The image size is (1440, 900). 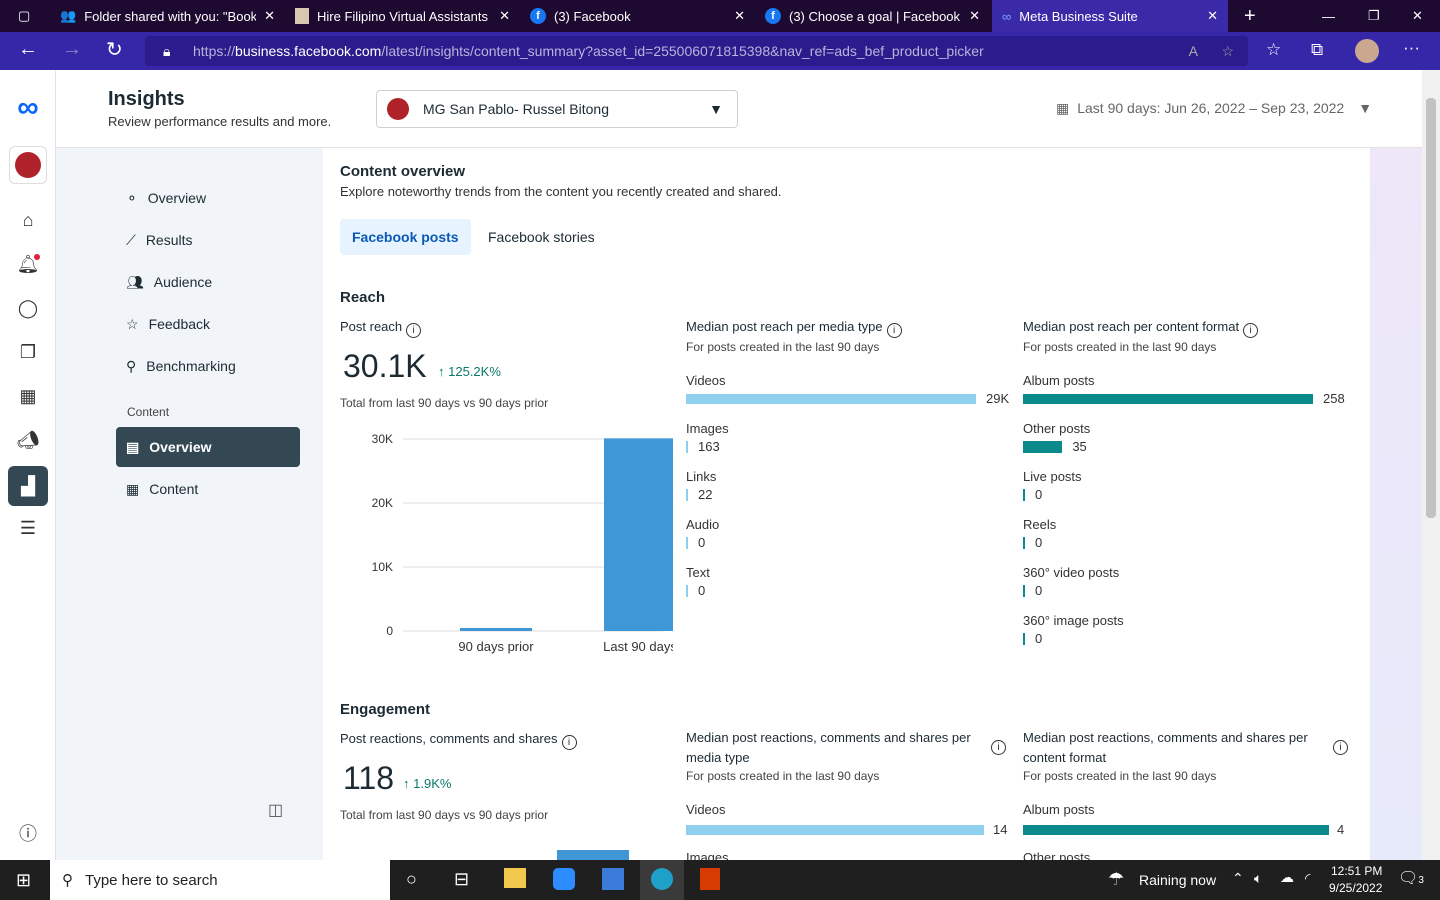 What do you see at coordinates (662, 880) in the screenshot?
I see `edge-taskbar-button` at bounding box center [662, 880].